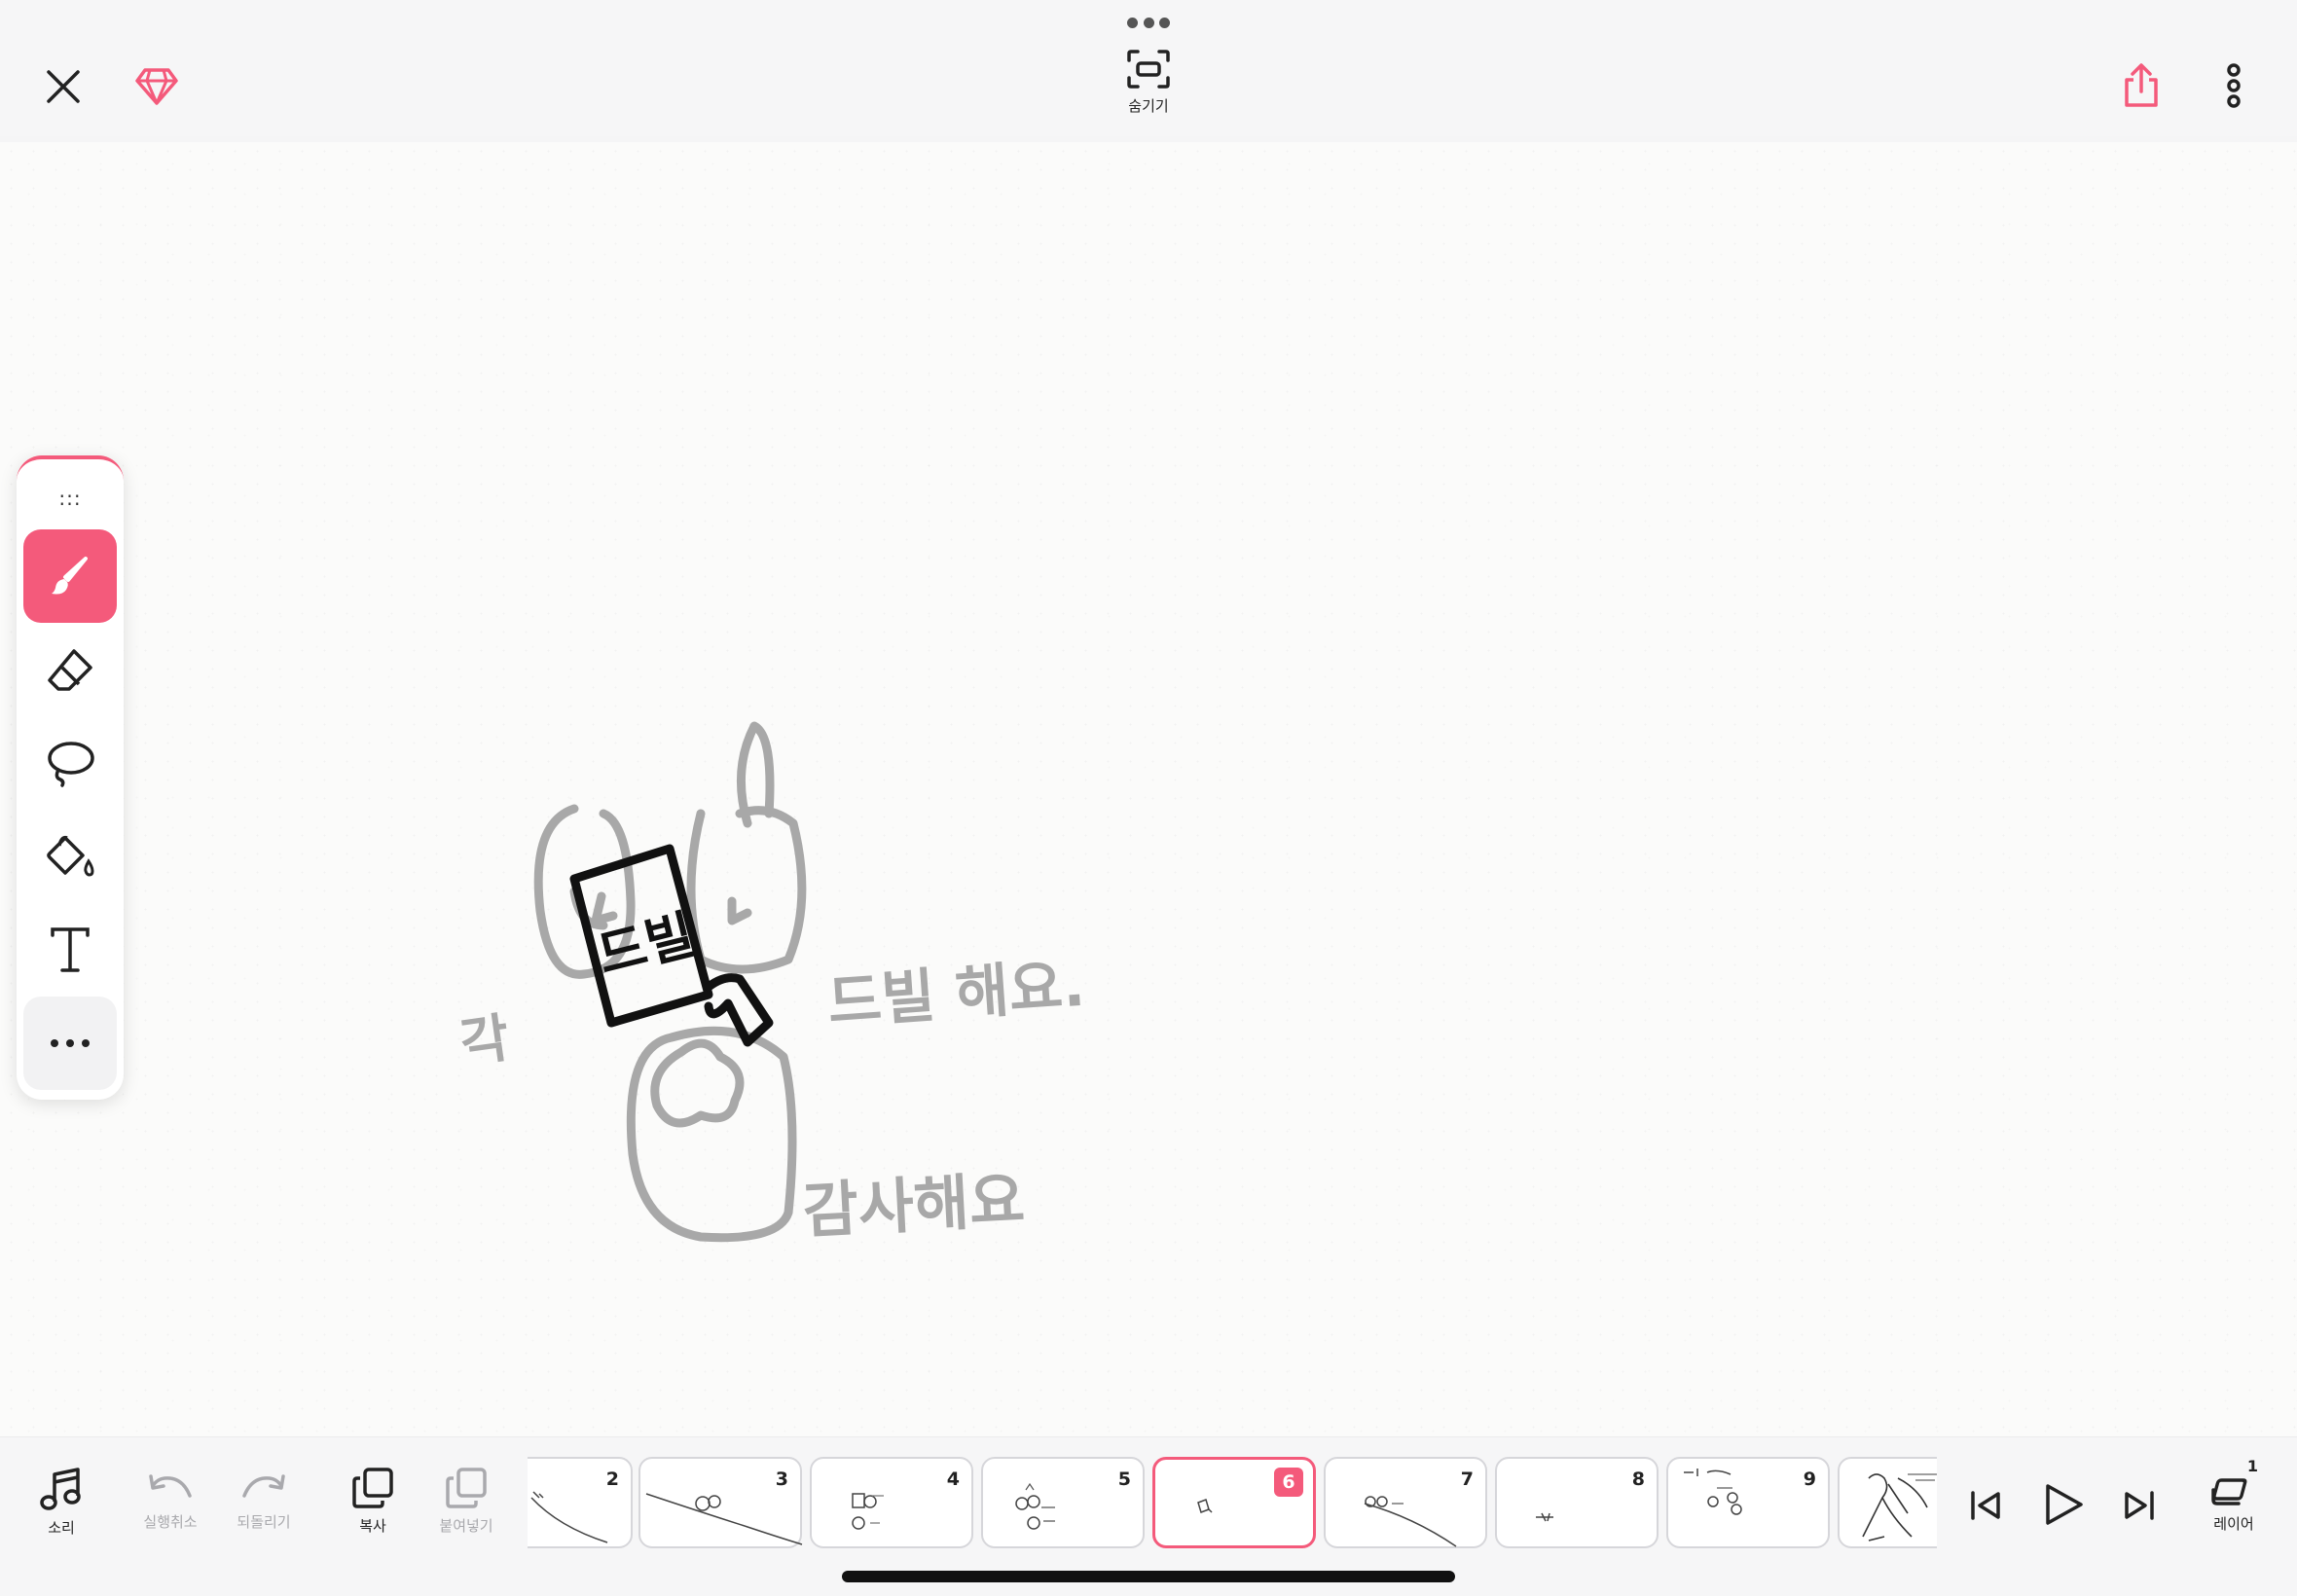 The image size is (2297, 1596). Describe the element at coordinates (1124, 1479) in the screenshot. I see `frame-number: 5` at that location.